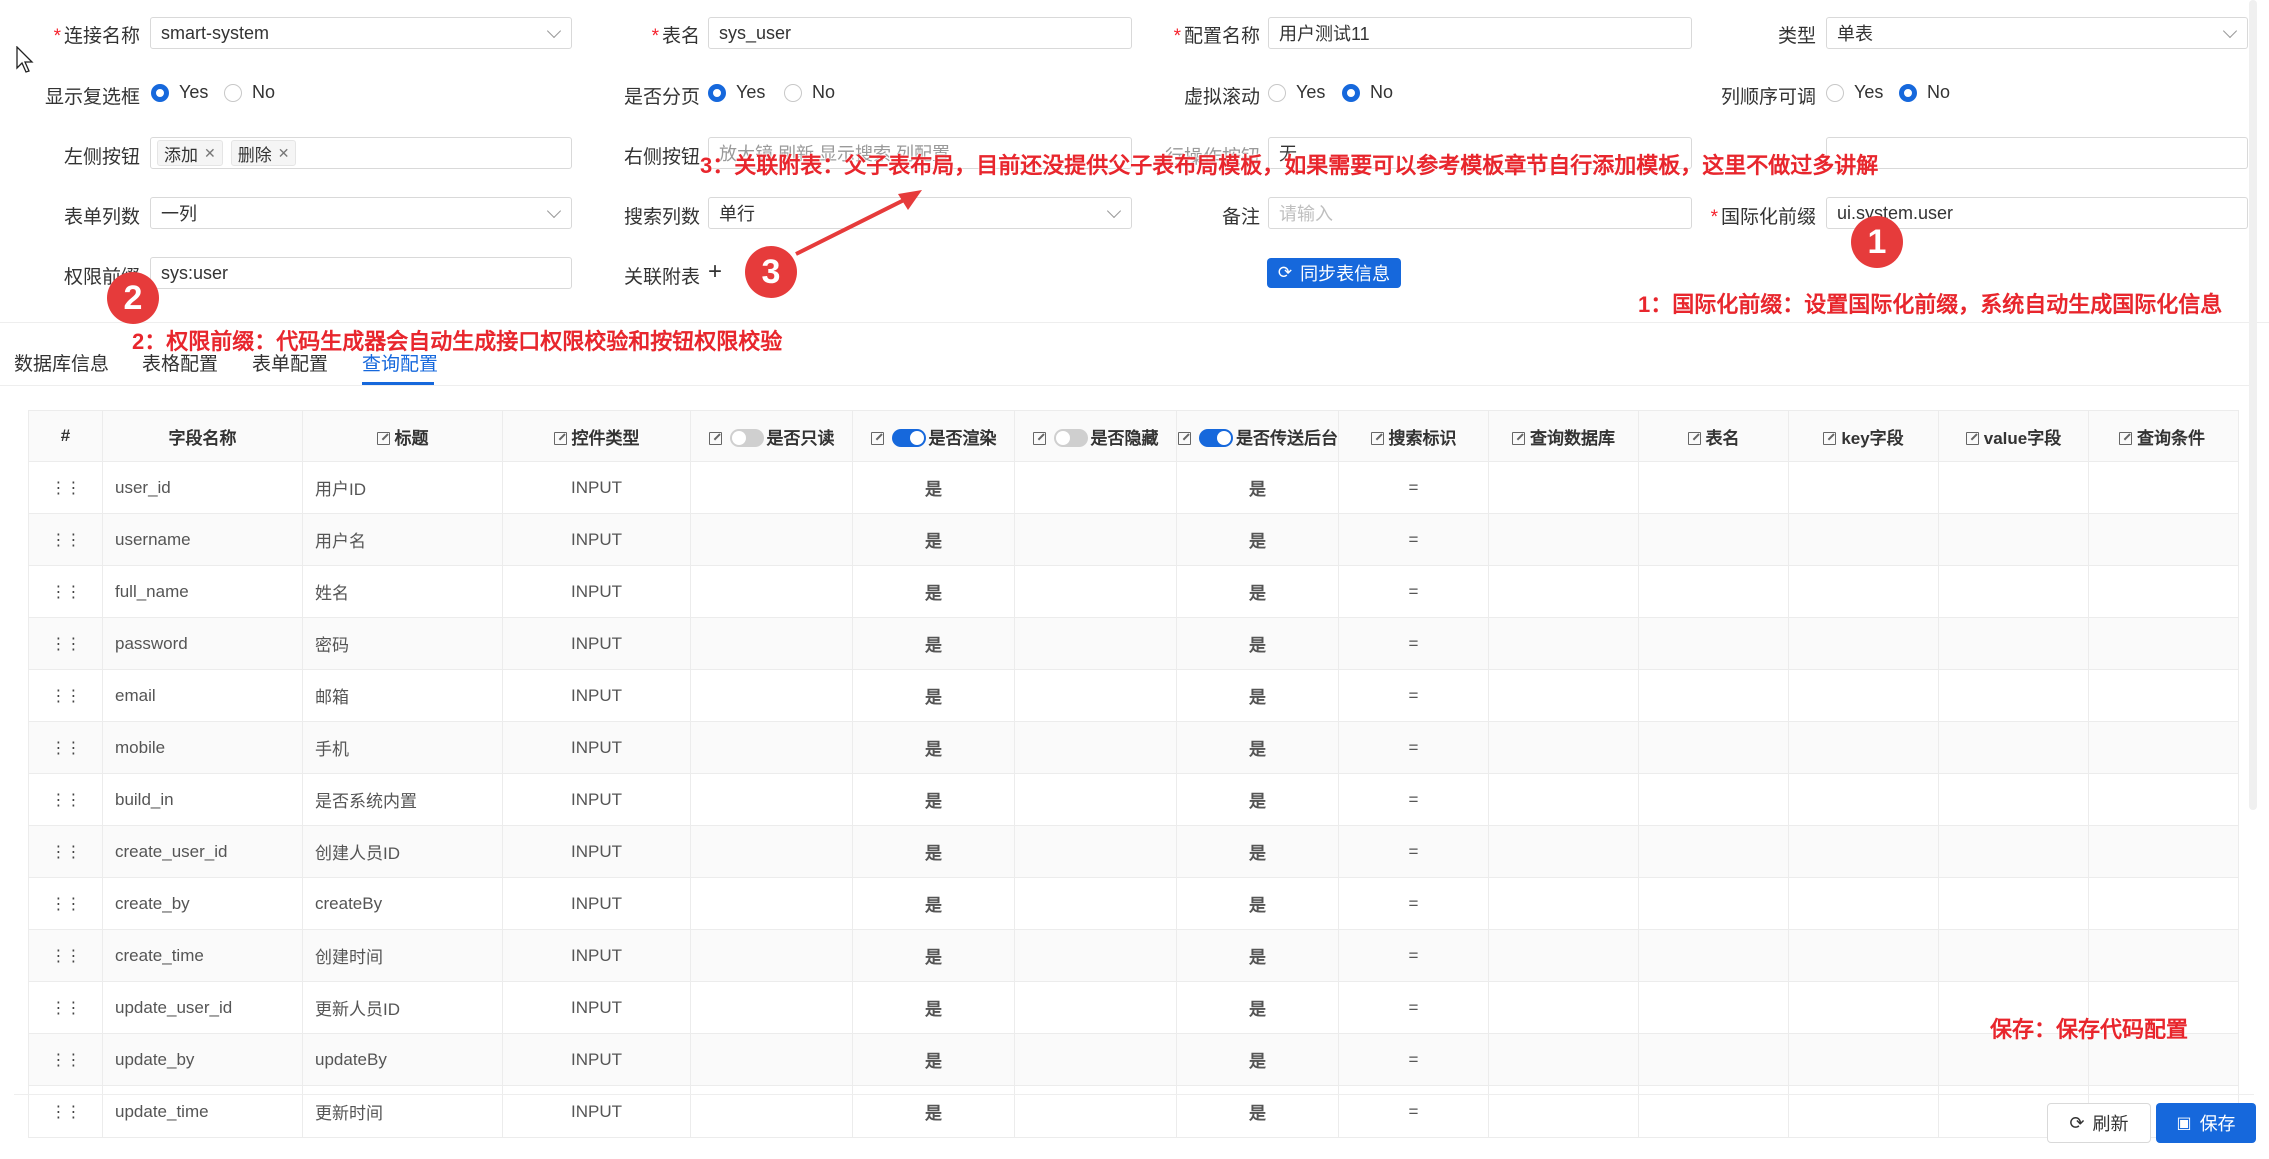 This screenshot has height=1159, width=2269. What do you see at coordinates (2037, 33) in the screenshot?
I see `type-select: 单表` at bounding box center [2037, 33].